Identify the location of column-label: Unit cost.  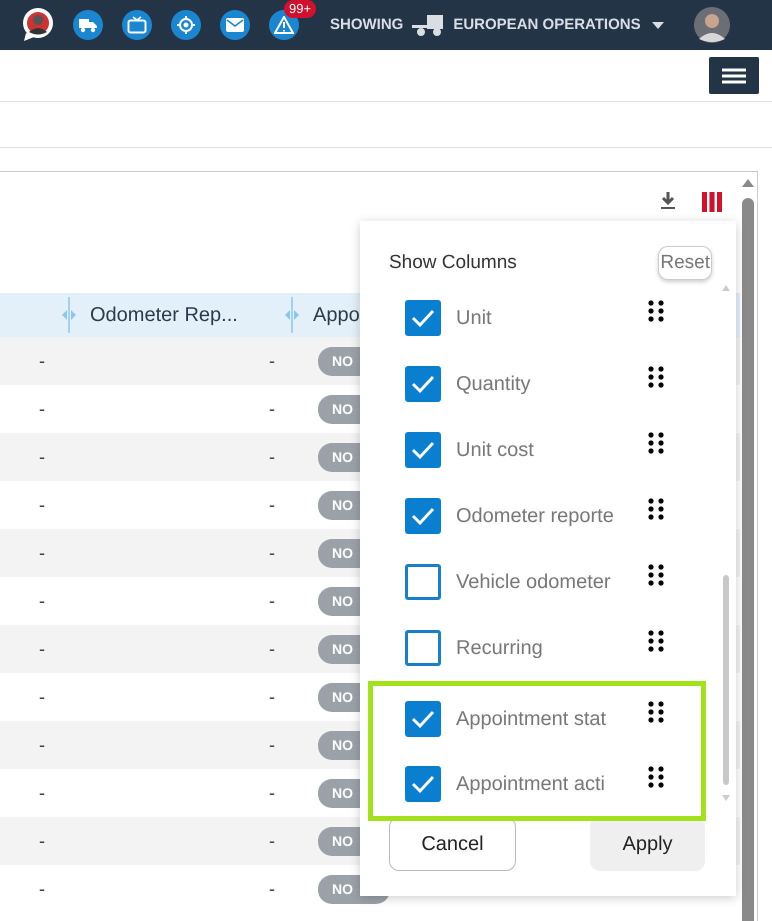
(495, 450).